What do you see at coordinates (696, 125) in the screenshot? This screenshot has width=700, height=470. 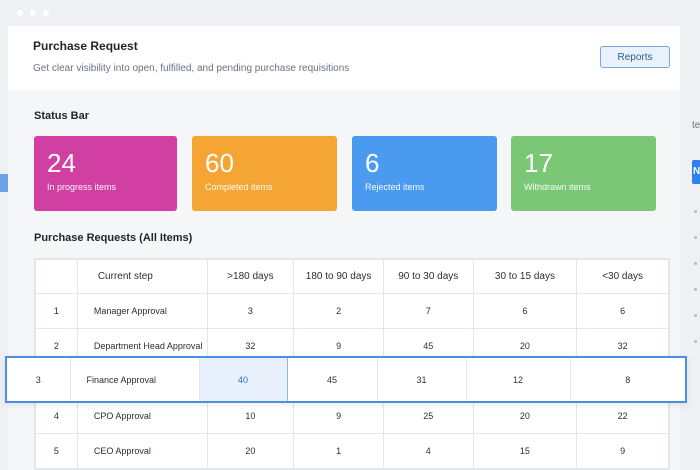 I see `right-fragment-text: te` at bounding box center [696, 125].